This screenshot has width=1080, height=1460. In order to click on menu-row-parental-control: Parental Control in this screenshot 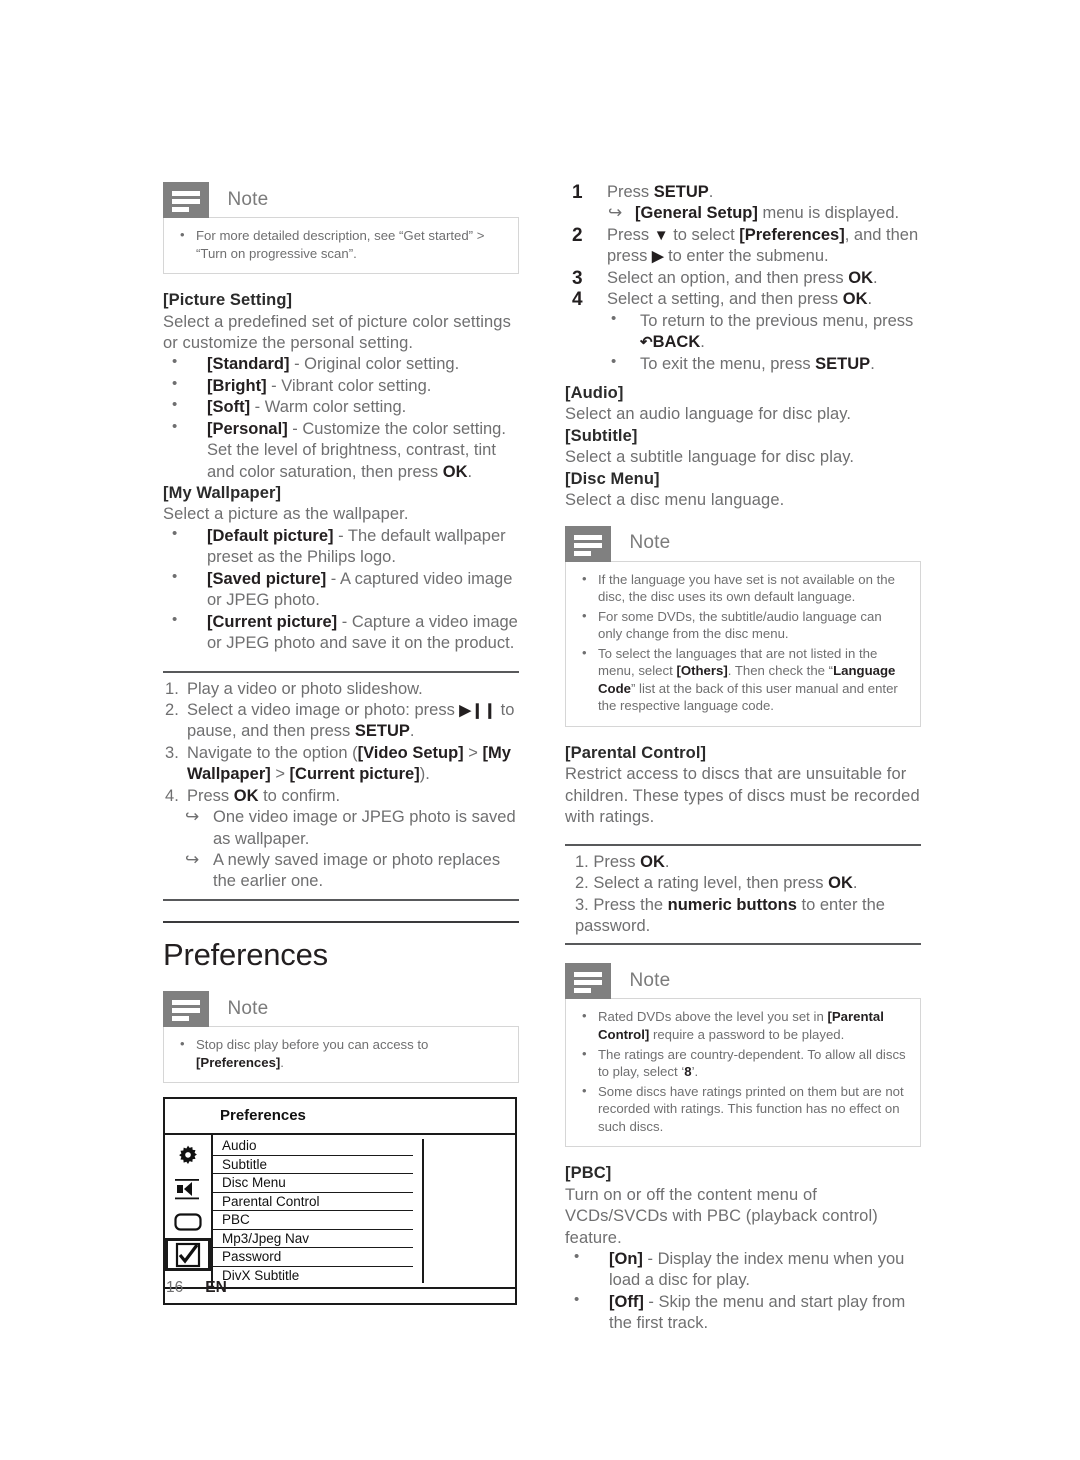, I will do `click(313, 1202)`.